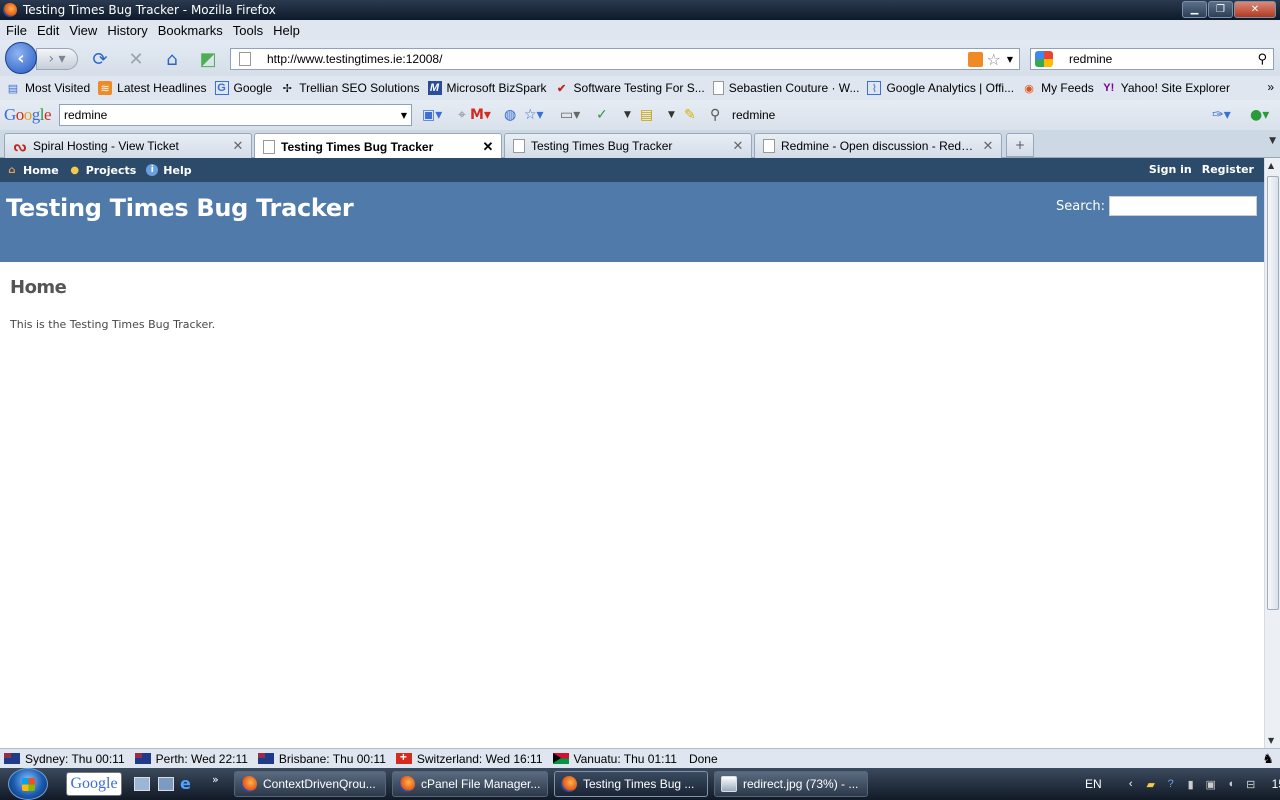 This screenshot has width=1280, height=800. I want to click on stop-icon: ✕, so click(136, 59).